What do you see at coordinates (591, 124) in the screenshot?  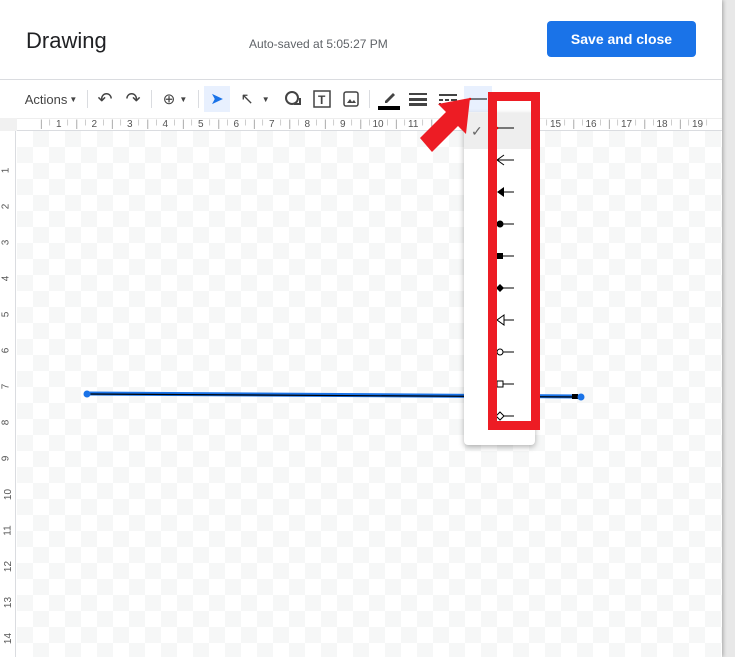 I see `ruler-label: 16` at bounding box center [591, 124].